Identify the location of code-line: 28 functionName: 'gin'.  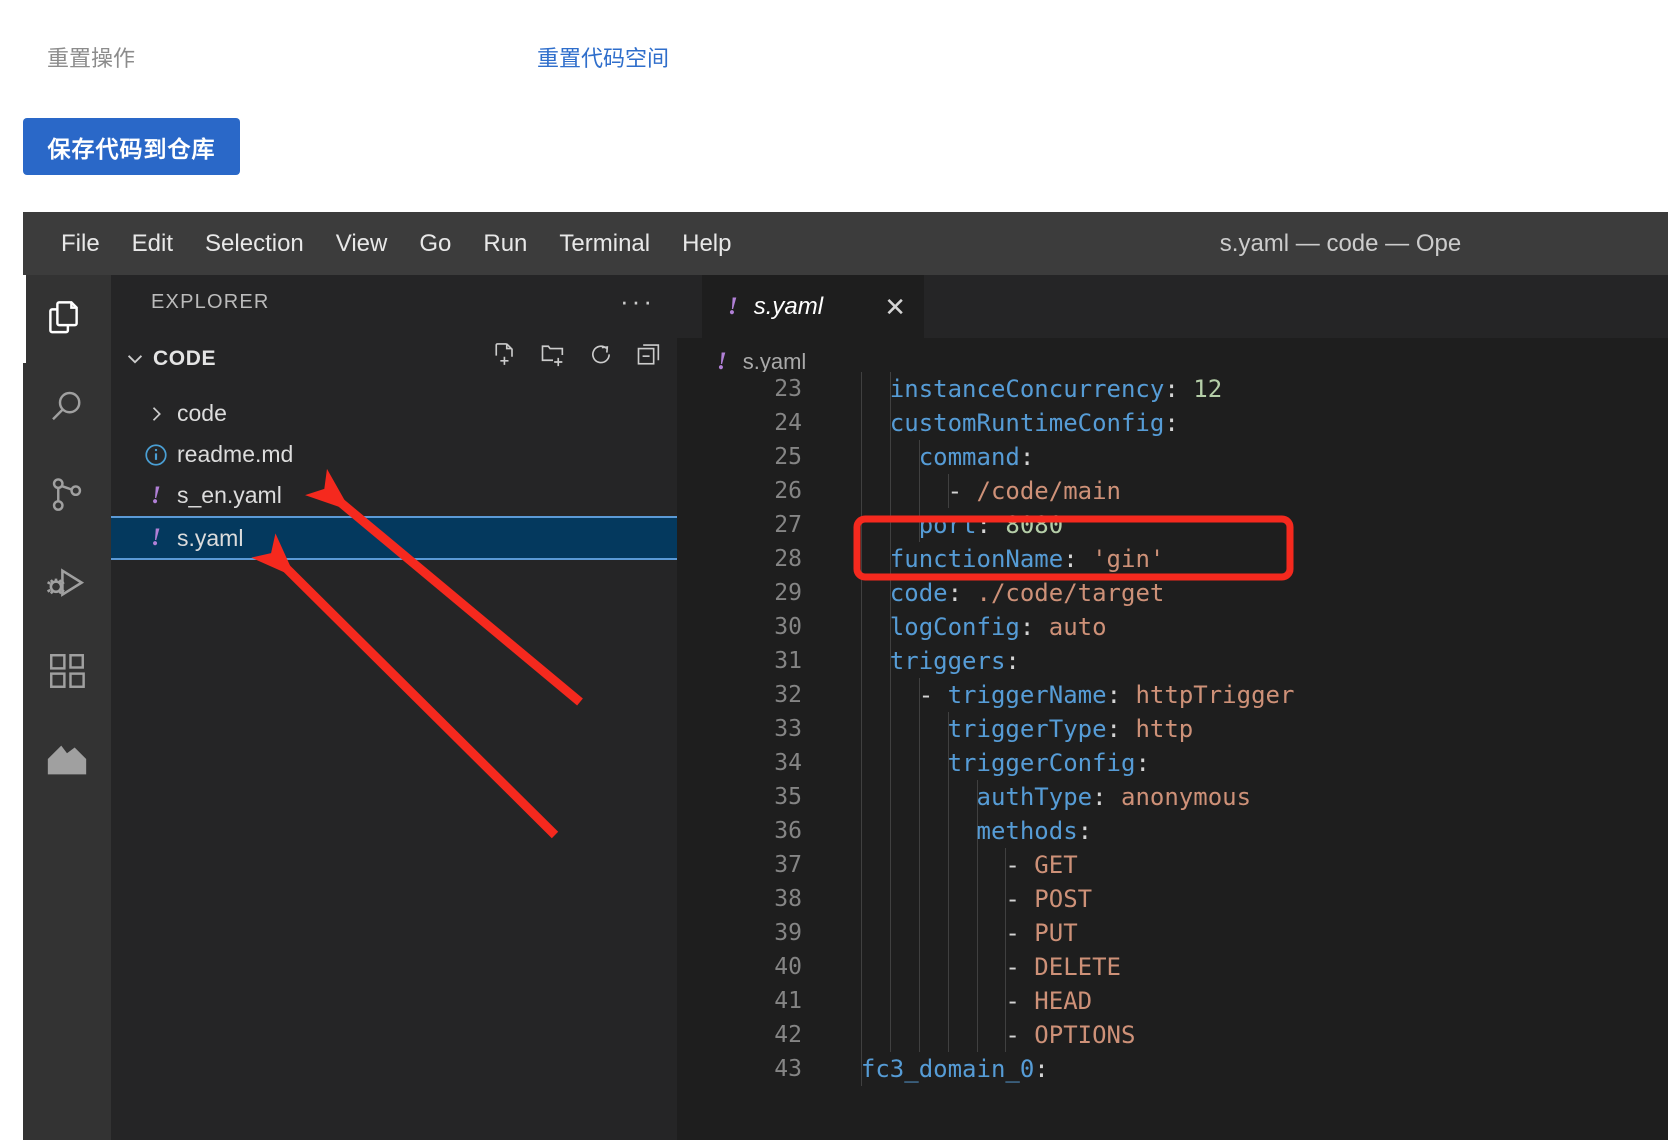
(1172, 559).